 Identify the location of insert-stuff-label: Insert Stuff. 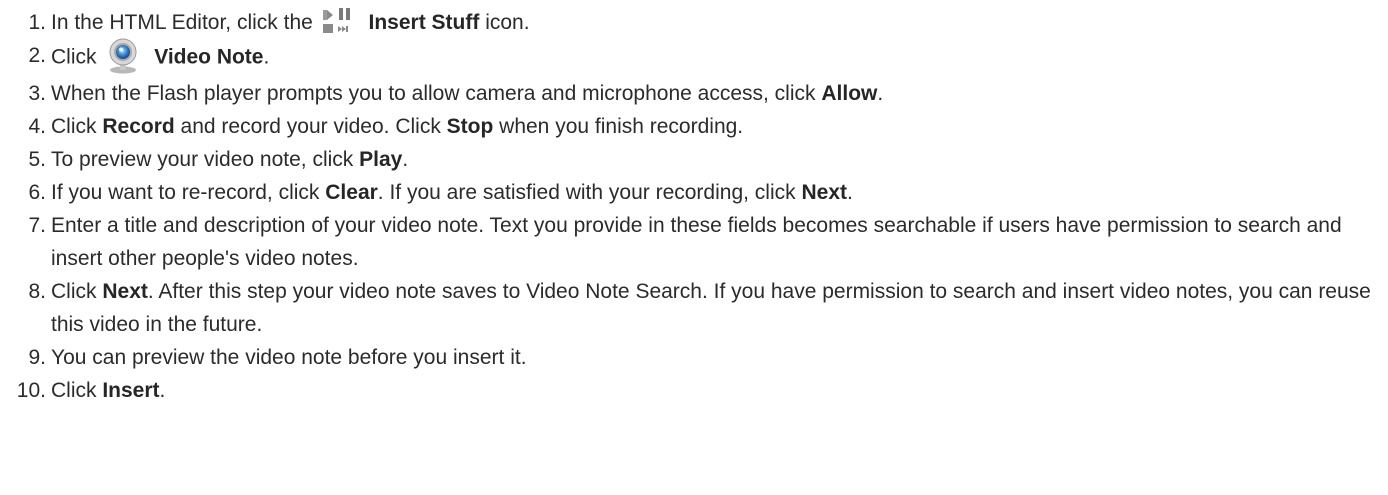
(424, 22).